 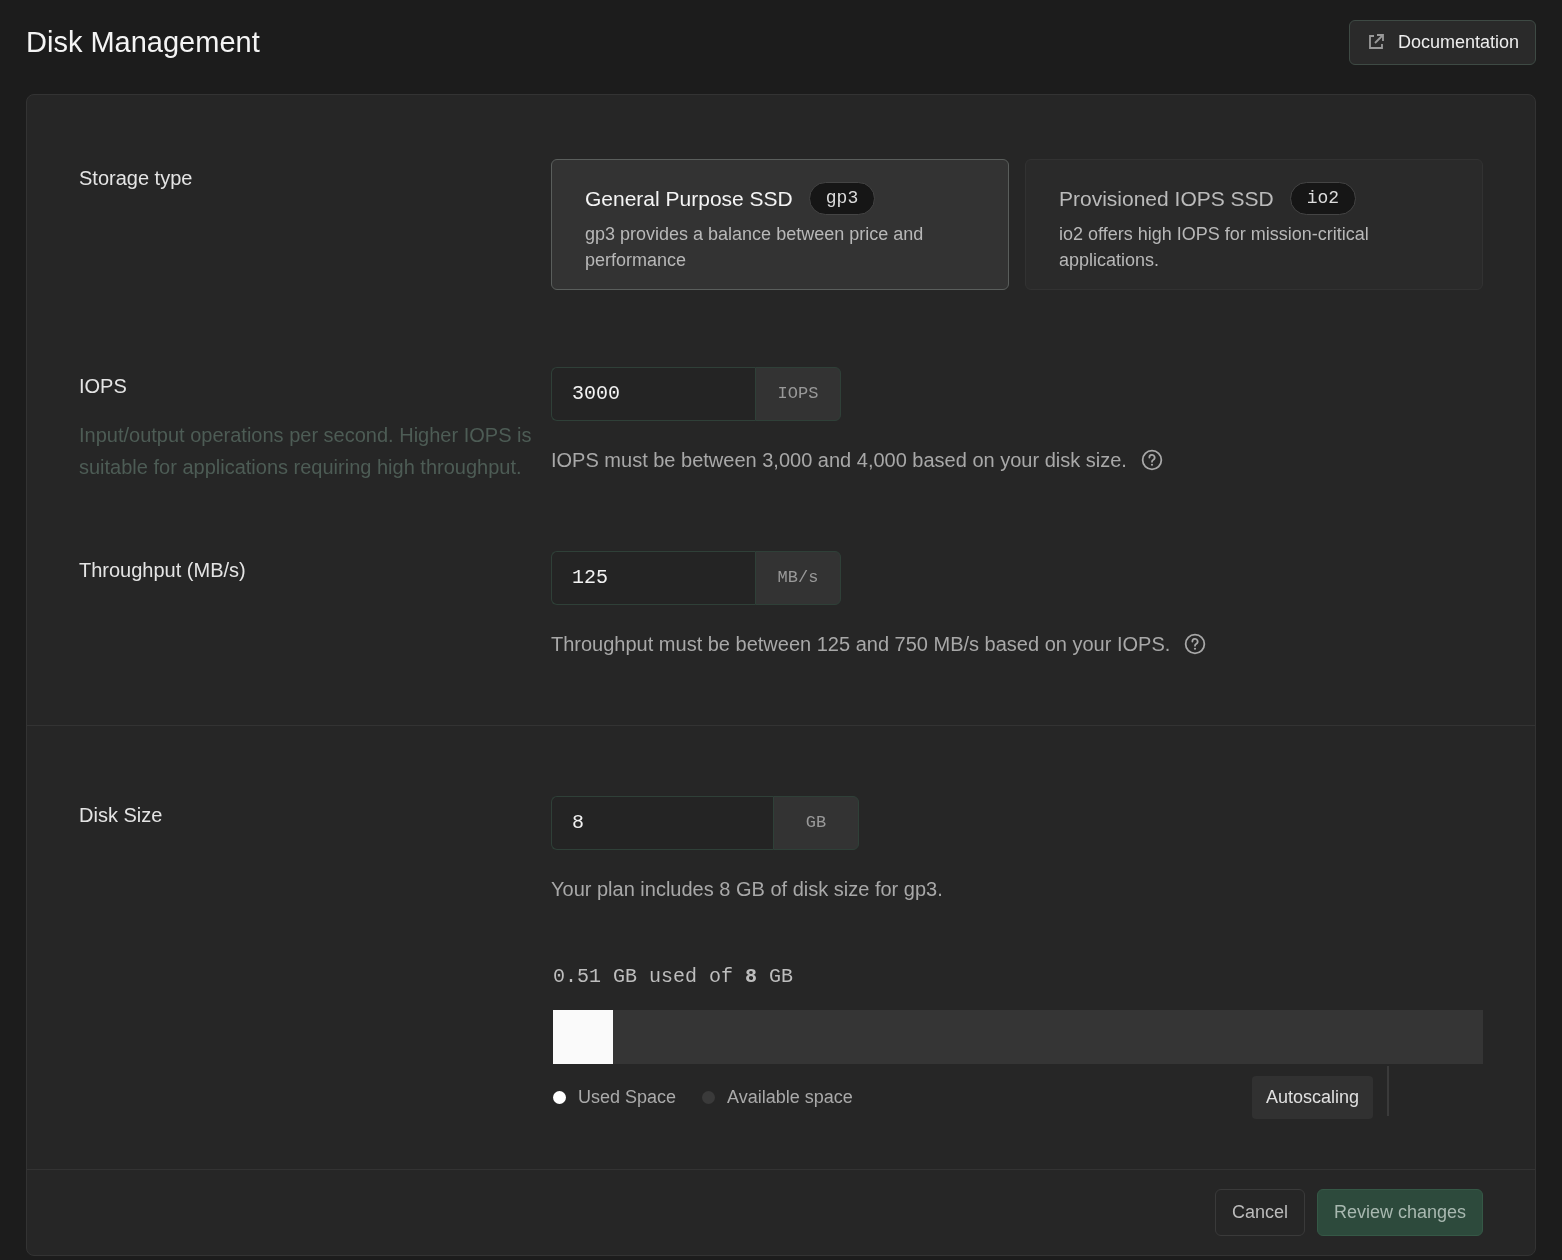 I want to click on type-tag: gp3, so click(x=842, y=198).